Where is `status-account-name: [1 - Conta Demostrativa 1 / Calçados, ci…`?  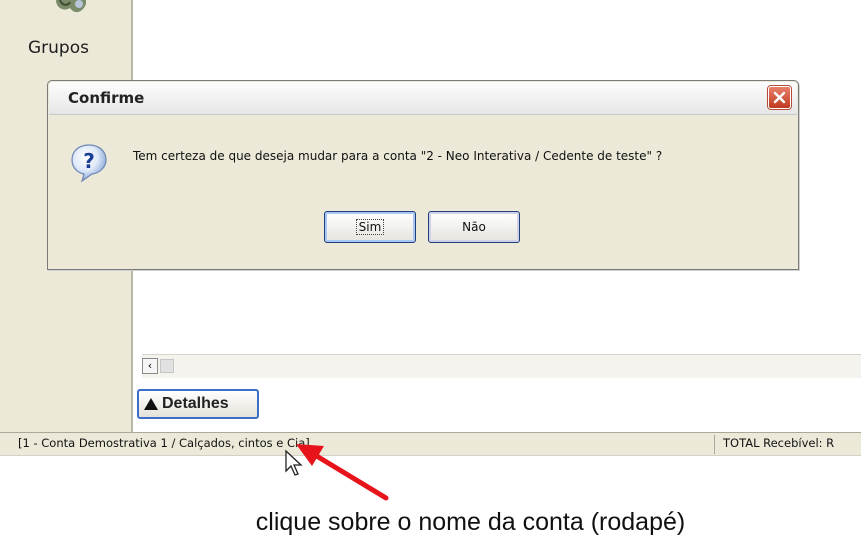 status-account-name: [1 - Conta Demostrativa 1 / Calçados, ci… is located at coordinates (164, 443).